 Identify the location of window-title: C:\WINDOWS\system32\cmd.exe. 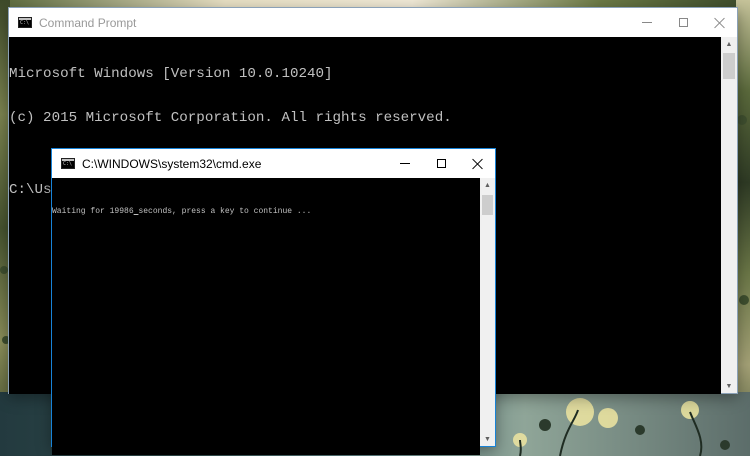
(172, 163).